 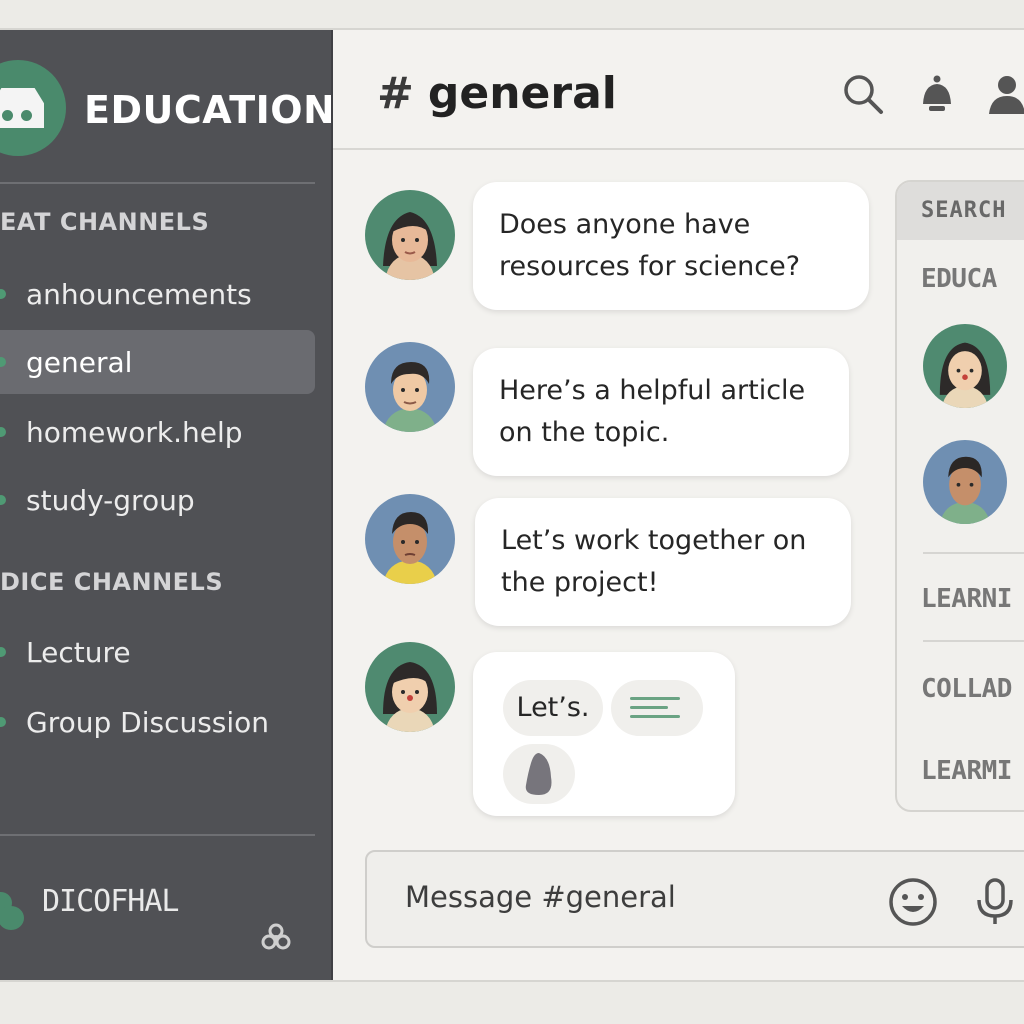 What do you see at coordinates (134, 432) in the screenshot?
I see `channel-label: homework.help` at bounding box center [134, 432].